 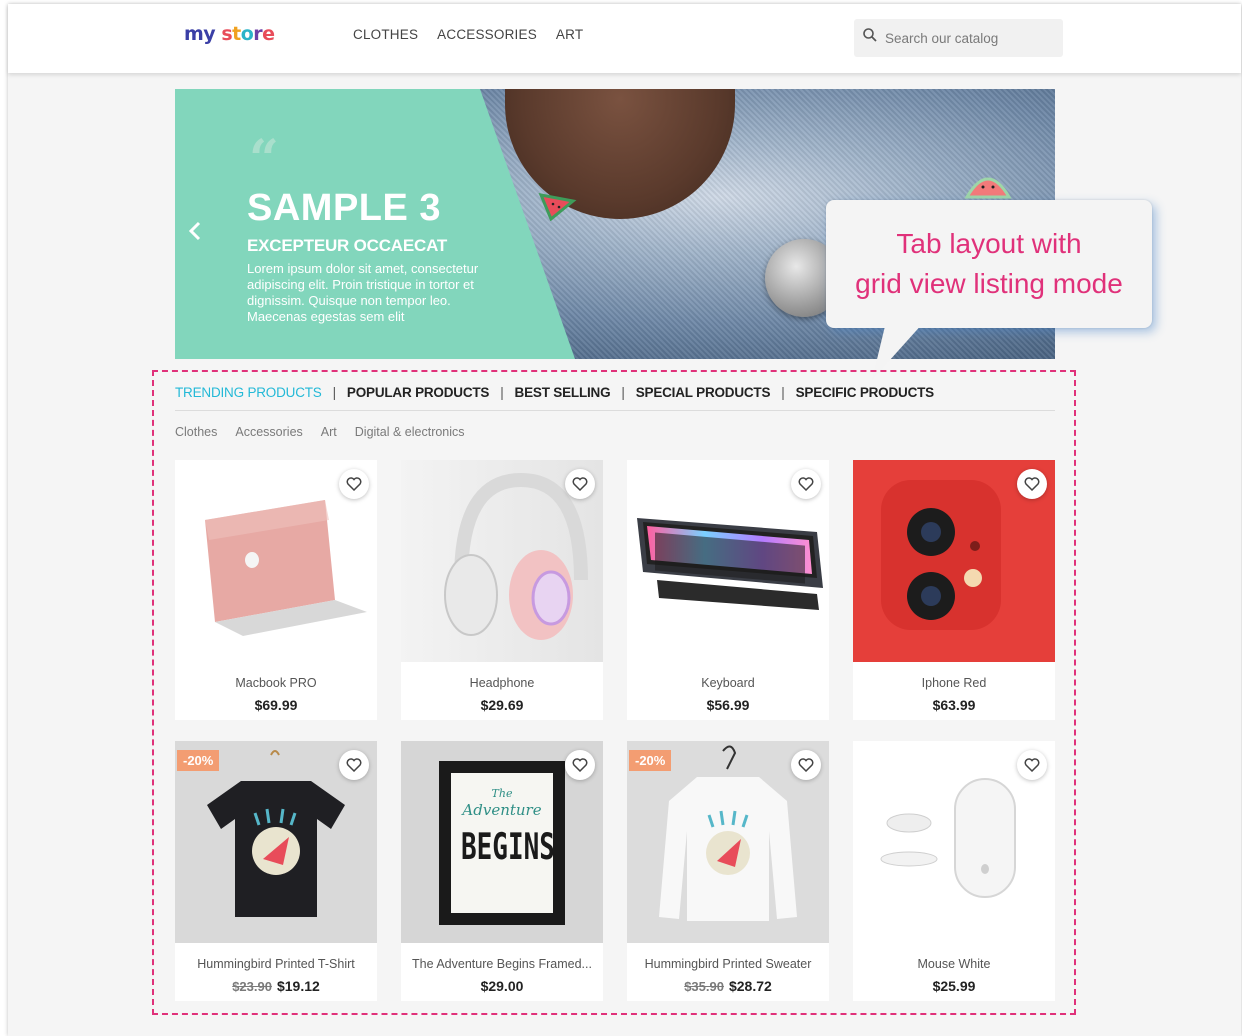 I want to click on poster-text-adventure: Adventure, so click(x=502, y=810).